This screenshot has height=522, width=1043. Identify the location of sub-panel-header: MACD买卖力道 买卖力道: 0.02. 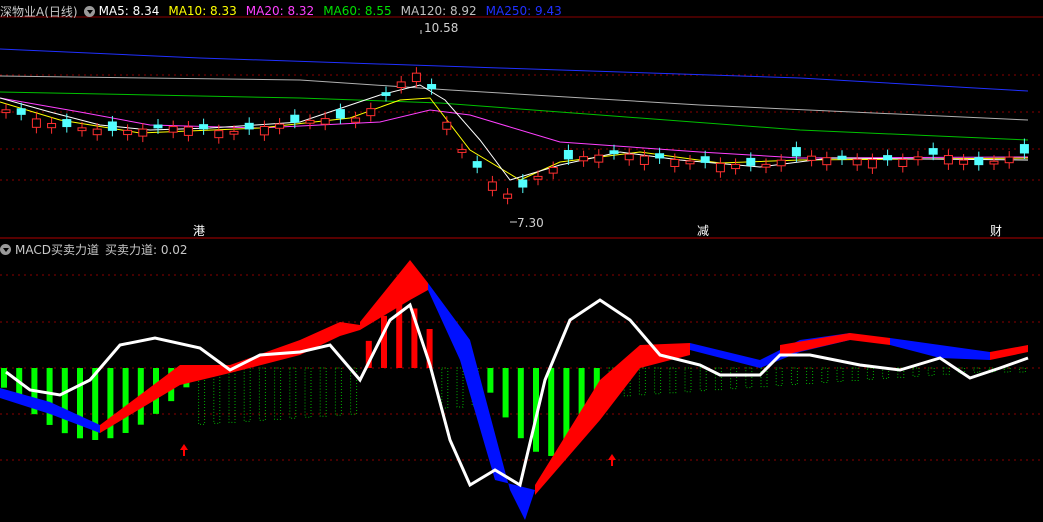
(97, 249).